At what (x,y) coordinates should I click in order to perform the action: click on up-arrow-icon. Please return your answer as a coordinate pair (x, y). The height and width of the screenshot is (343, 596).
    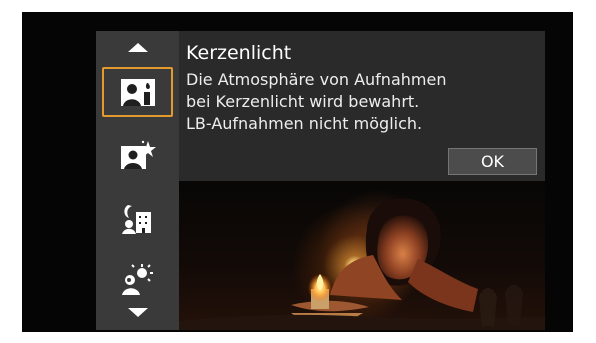
    Looking at the image, I should click on (137, 47).